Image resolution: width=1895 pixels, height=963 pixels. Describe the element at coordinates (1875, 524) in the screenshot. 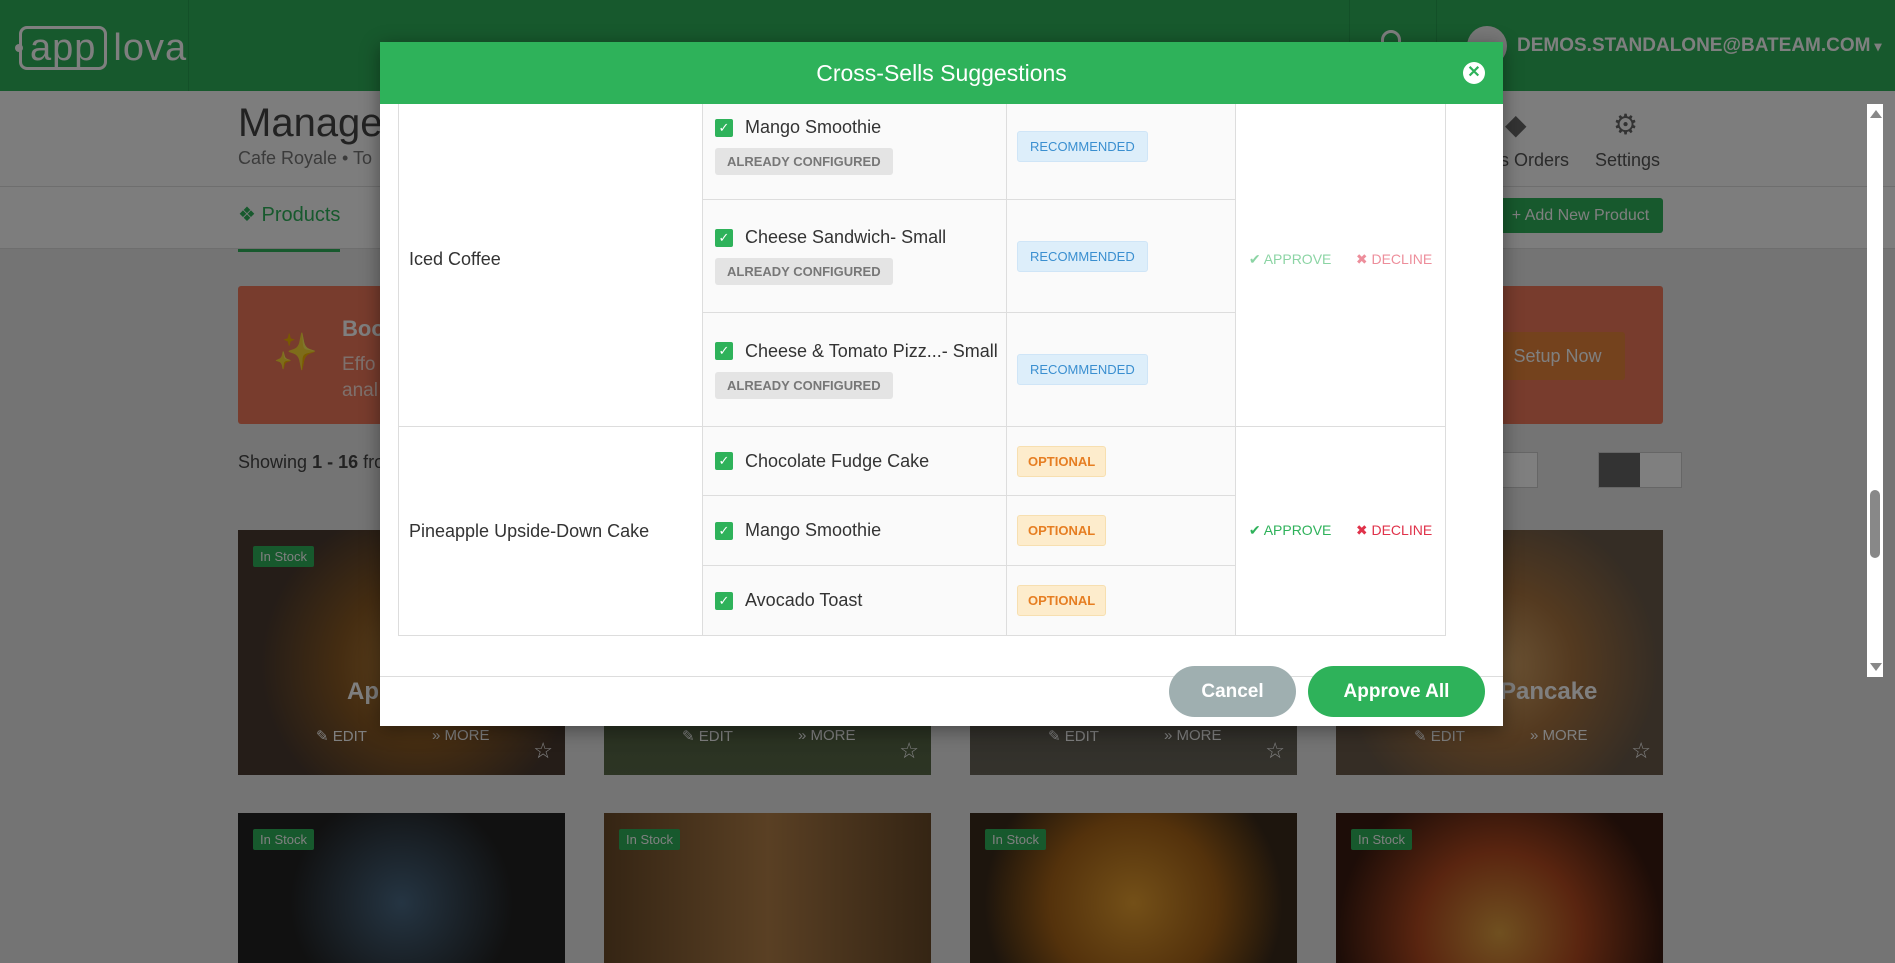

I see `scrollbar-thumb` at that location.